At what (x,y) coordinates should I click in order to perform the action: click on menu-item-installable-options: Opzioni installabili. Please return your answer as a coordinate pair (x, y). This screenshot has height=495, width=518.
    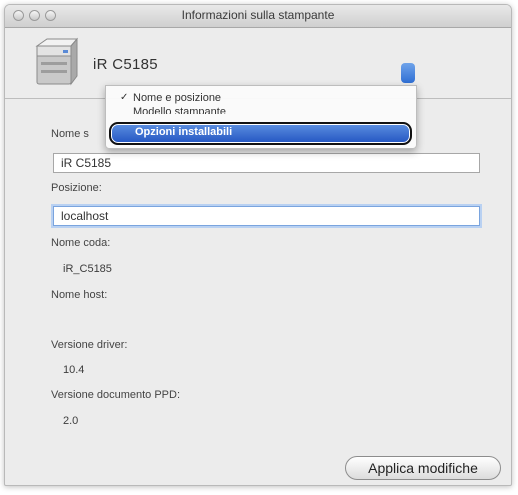
    Looking at the image, I should click on (260, 133).